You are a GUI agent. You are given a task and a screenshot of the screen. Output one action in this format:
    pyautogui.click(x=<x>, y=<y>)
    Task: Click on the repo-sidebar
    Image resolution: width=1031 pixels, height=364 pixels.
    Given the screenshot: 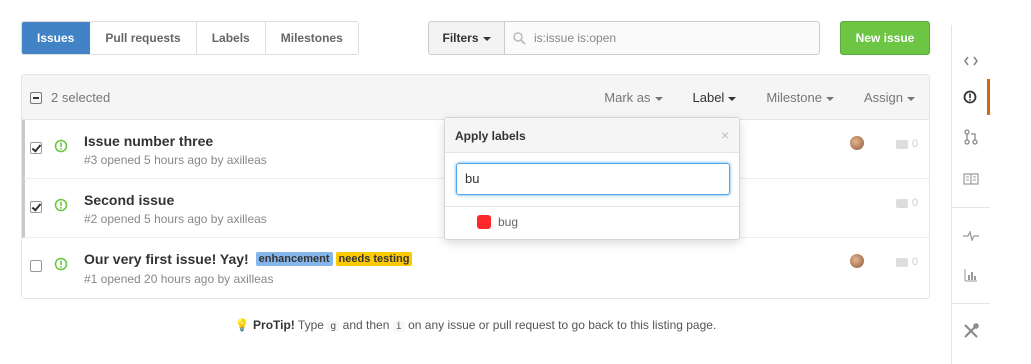 What is the action you would take?
    pyautogui.click(x=991, y=194)
    